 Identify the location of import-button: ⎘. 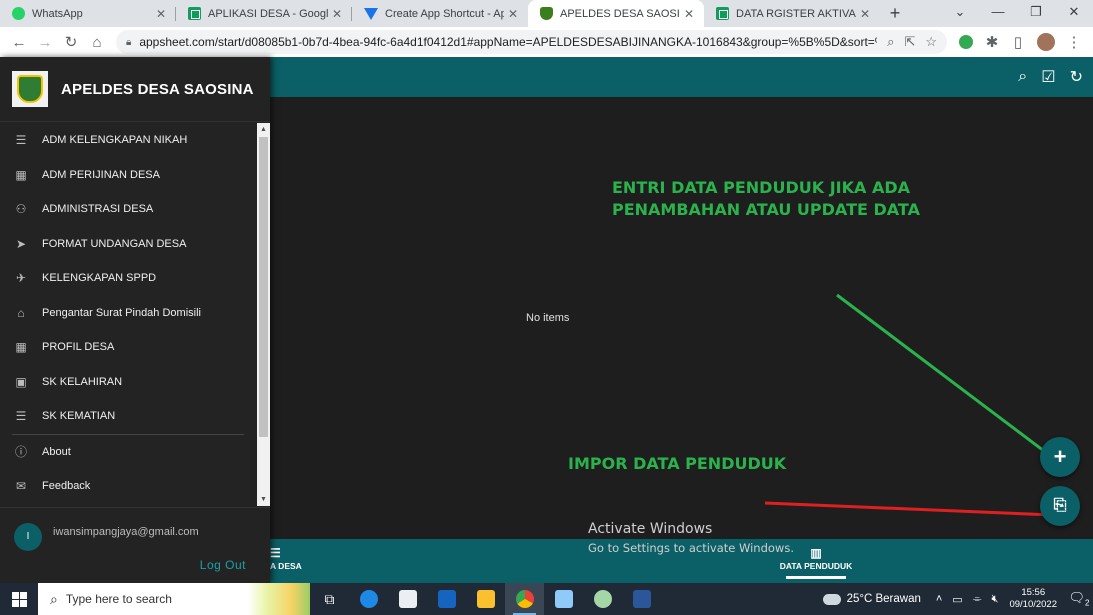
(1060, 506).